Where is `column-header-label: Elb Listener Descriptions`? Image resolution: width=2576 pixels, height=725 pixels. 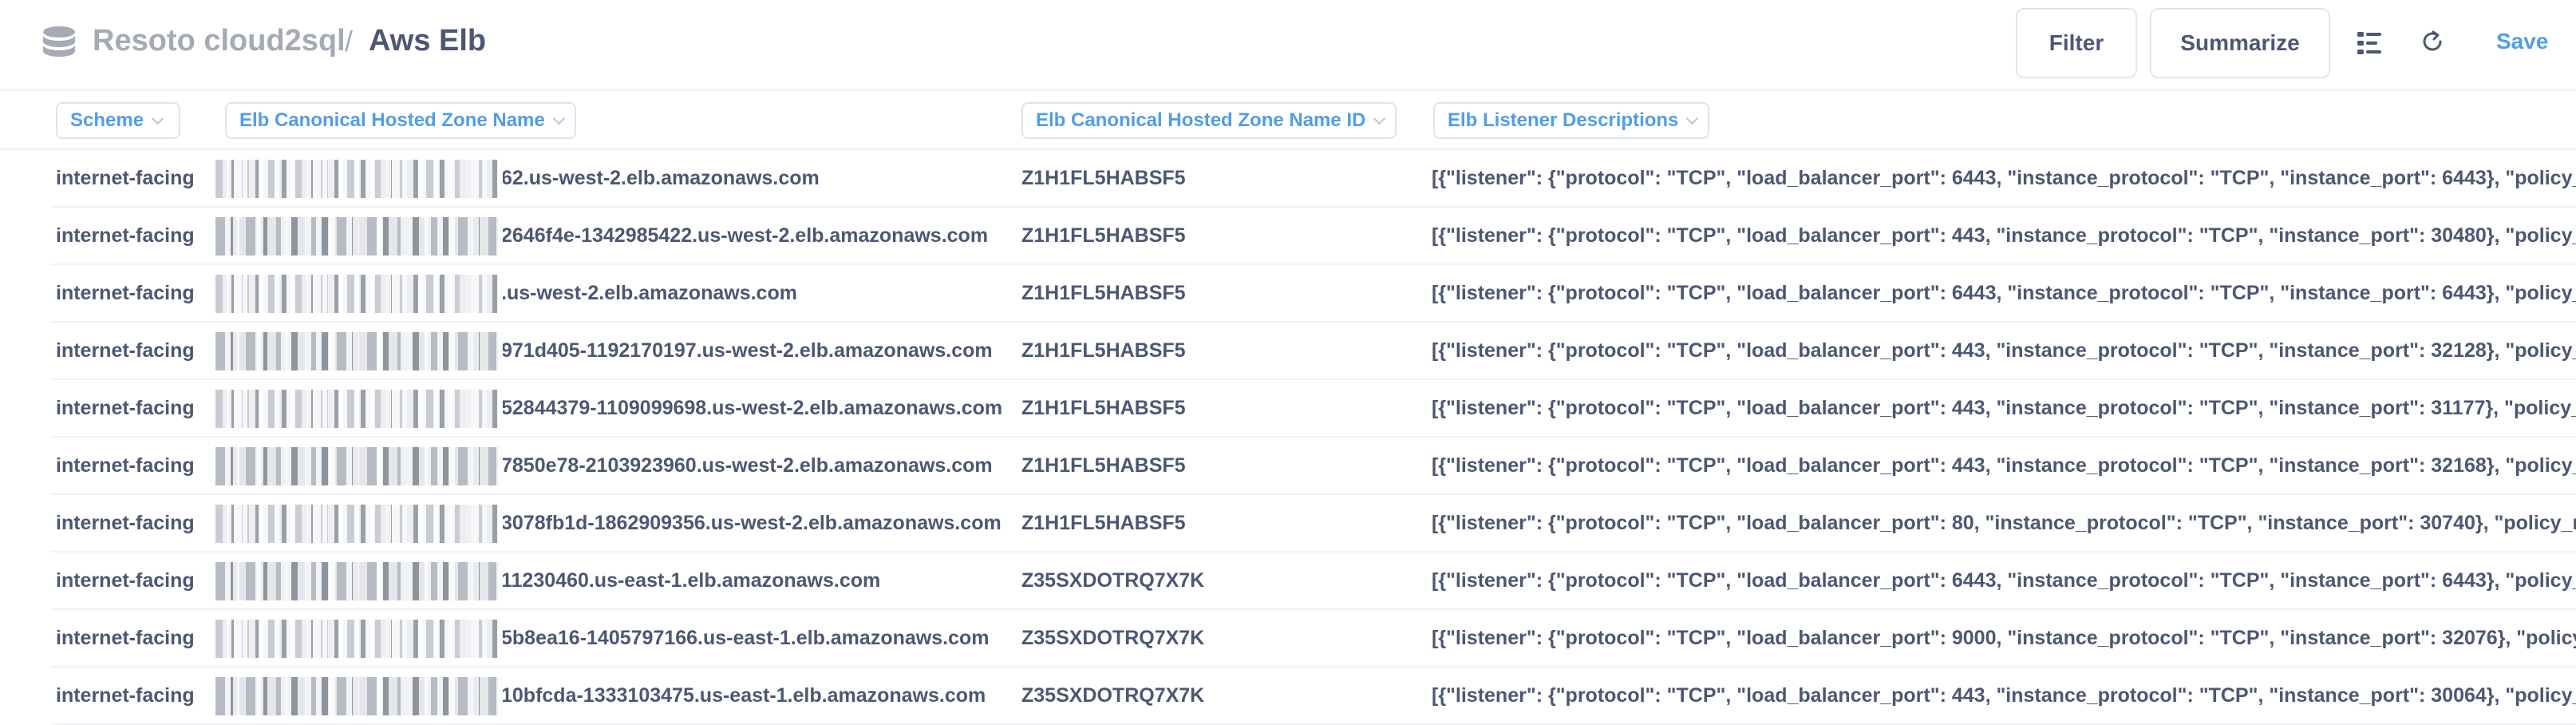 column-header-label: Elb Listener Descriptions is located at coordinates (1563, 120).